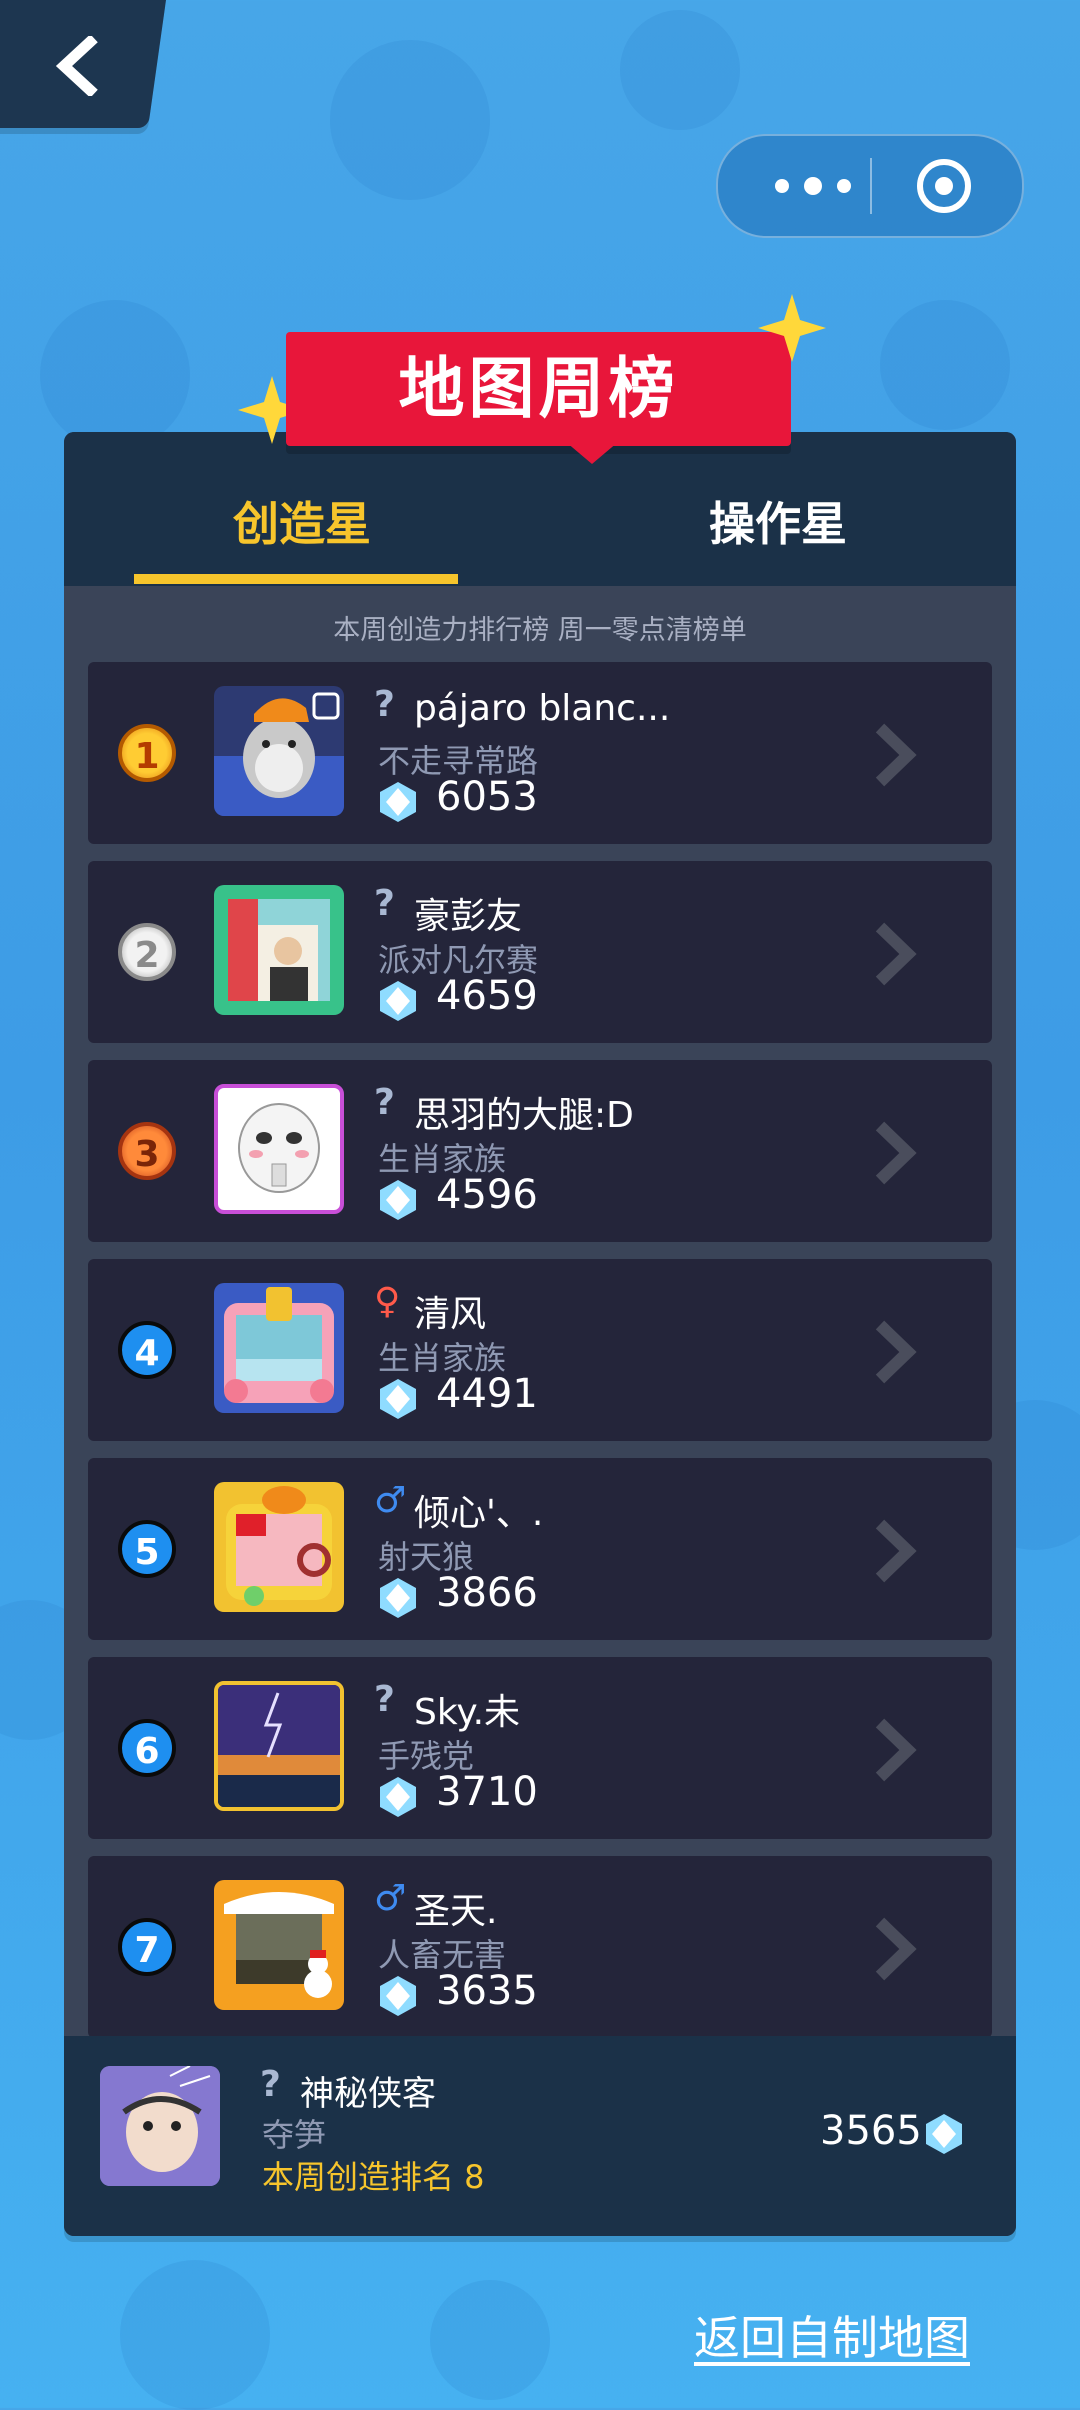 The height and width of the screenshot is (2410, 1080). Describe the element at coordinates (487, 1195) in the screenshot. I see `creation-score: 4596` at that location.